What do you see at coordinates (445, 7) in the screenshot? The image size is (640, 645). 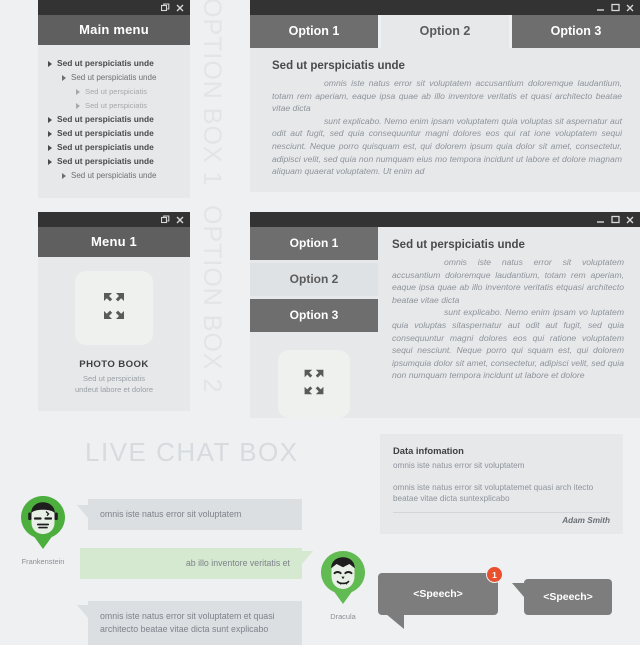 I see `tabs-window-titlebar` at bounding box center [445, 7].